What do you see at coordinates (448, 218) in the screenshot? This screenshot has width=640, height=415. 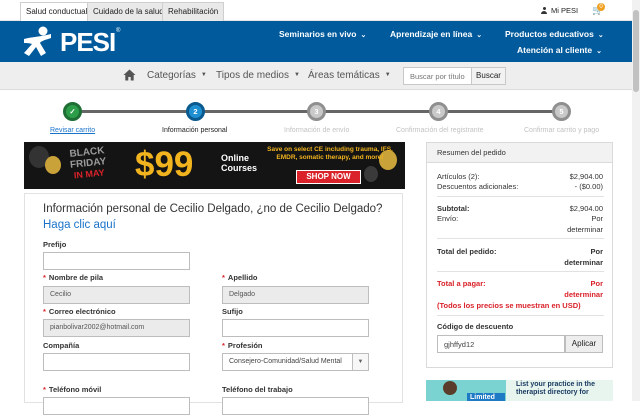 I see `shipping-label: Envío:` at bounding box center [448, 218].